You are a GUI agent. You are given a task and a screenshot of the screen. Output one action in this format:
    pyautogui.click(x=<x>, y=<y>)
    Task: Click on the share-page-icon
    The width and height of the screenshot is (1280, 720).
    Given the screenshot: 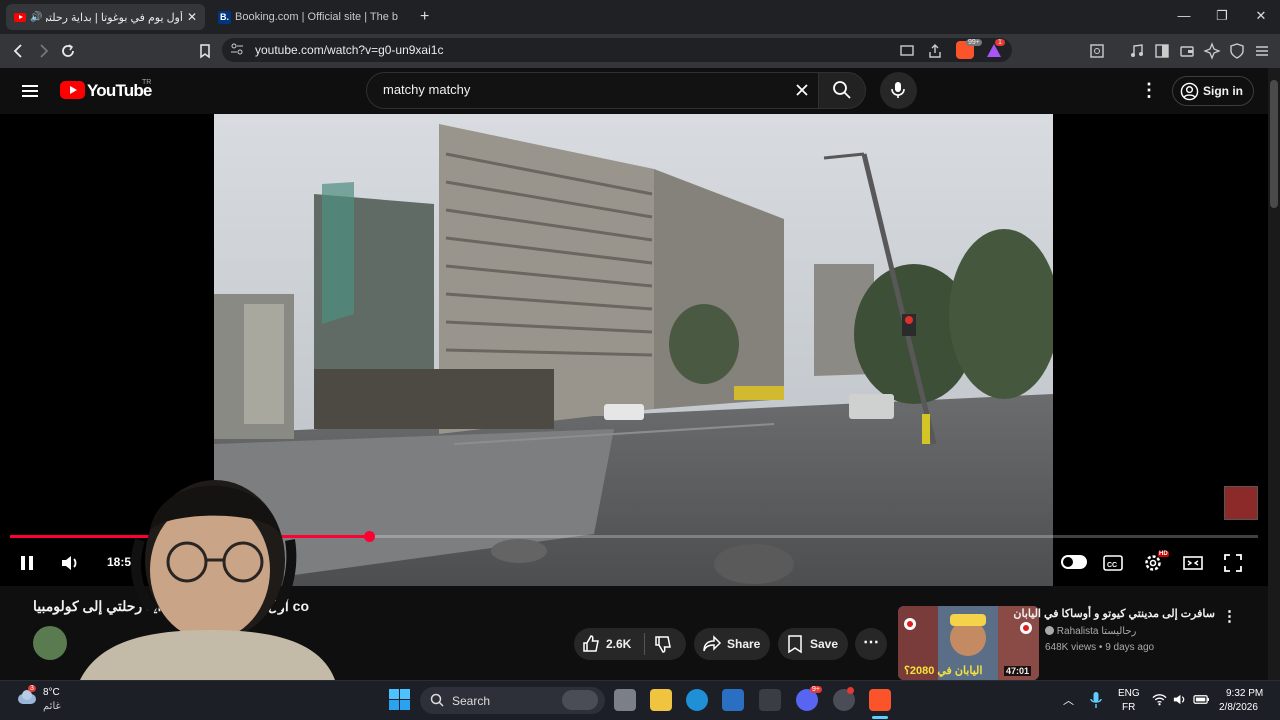 What is the action you would take?
    pyautogui.click(x=935, y=51)
    